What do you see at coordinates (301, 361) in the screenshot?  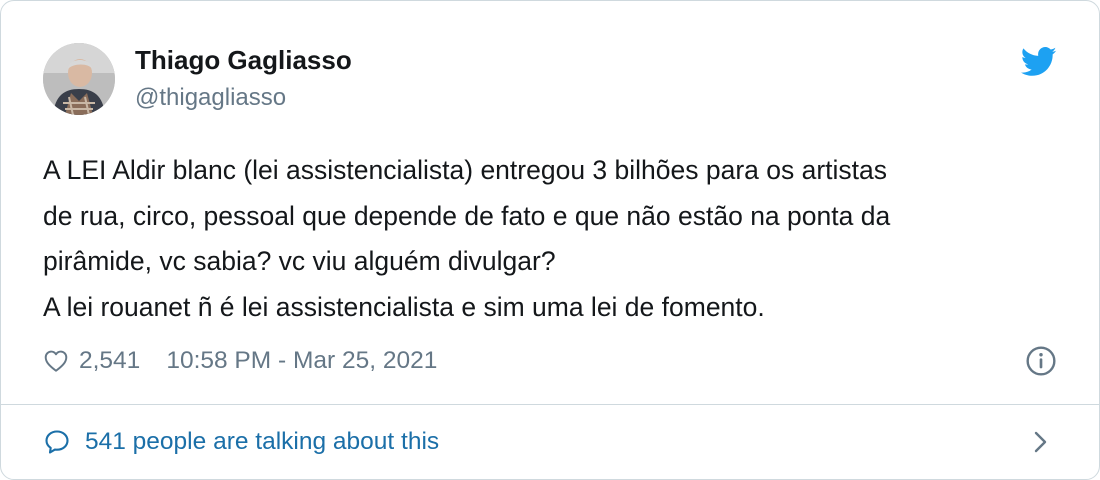 I see `tweet-timestamp: 10:58 PM - Mar 25, 2021` at bounding box center [301, 361].